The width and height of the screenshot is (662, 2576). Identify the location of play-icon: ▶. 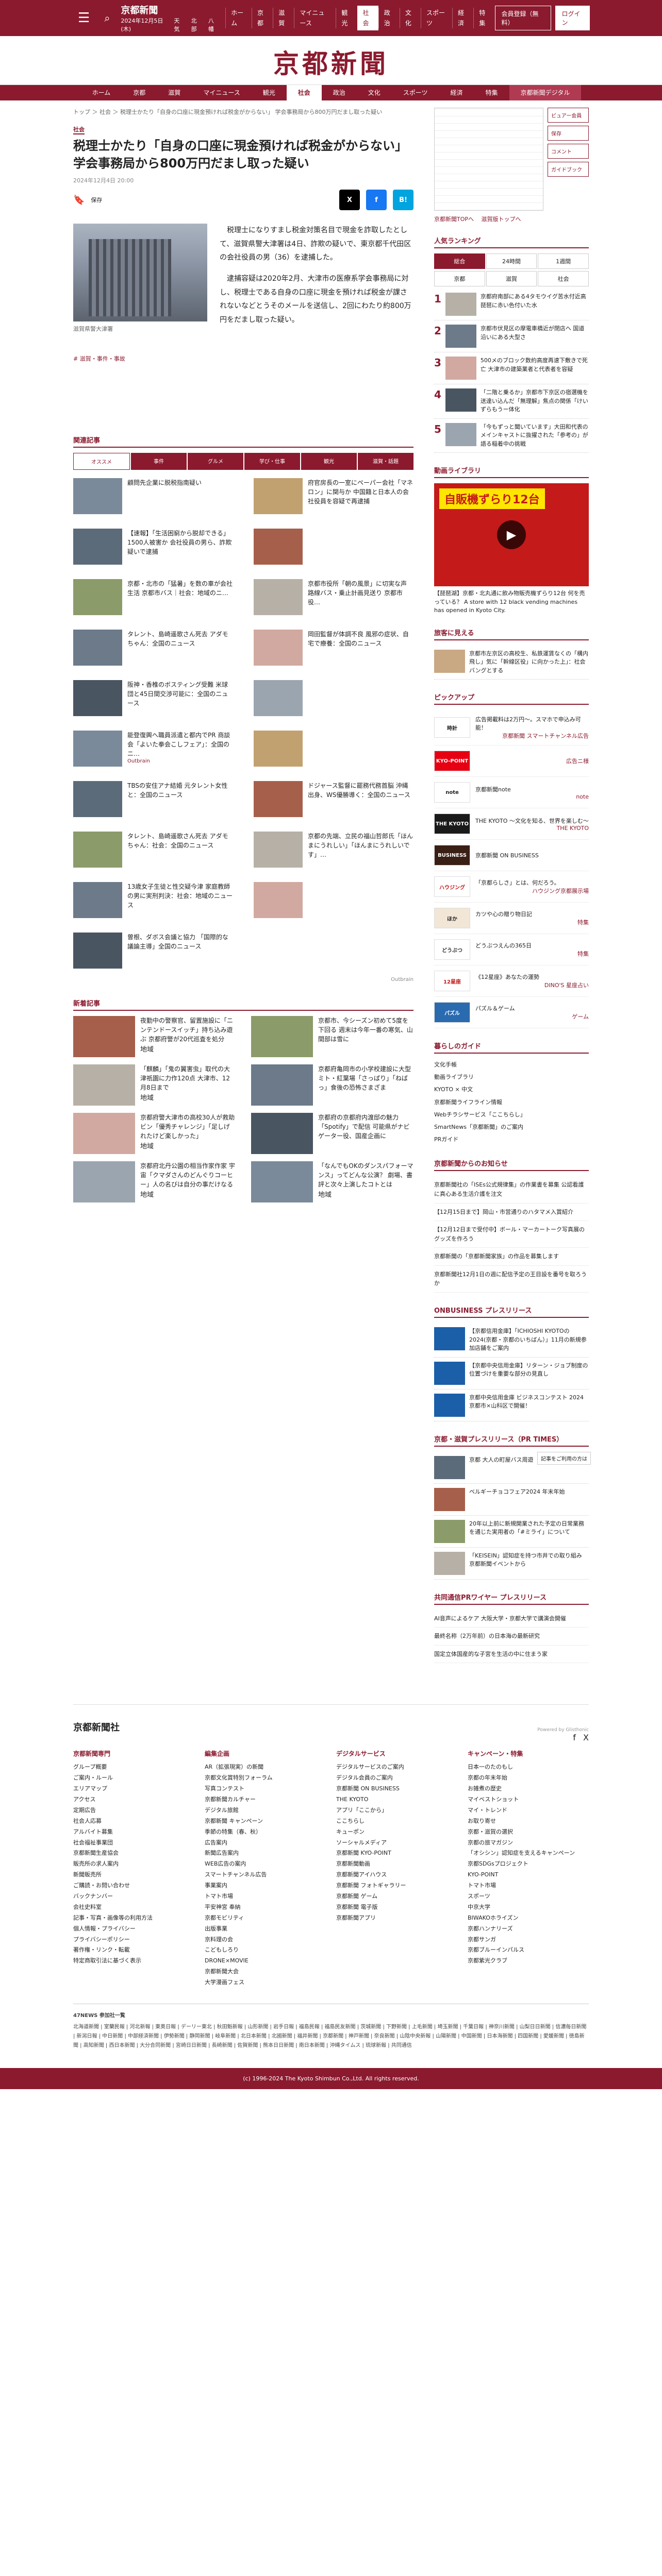
(511, 534).